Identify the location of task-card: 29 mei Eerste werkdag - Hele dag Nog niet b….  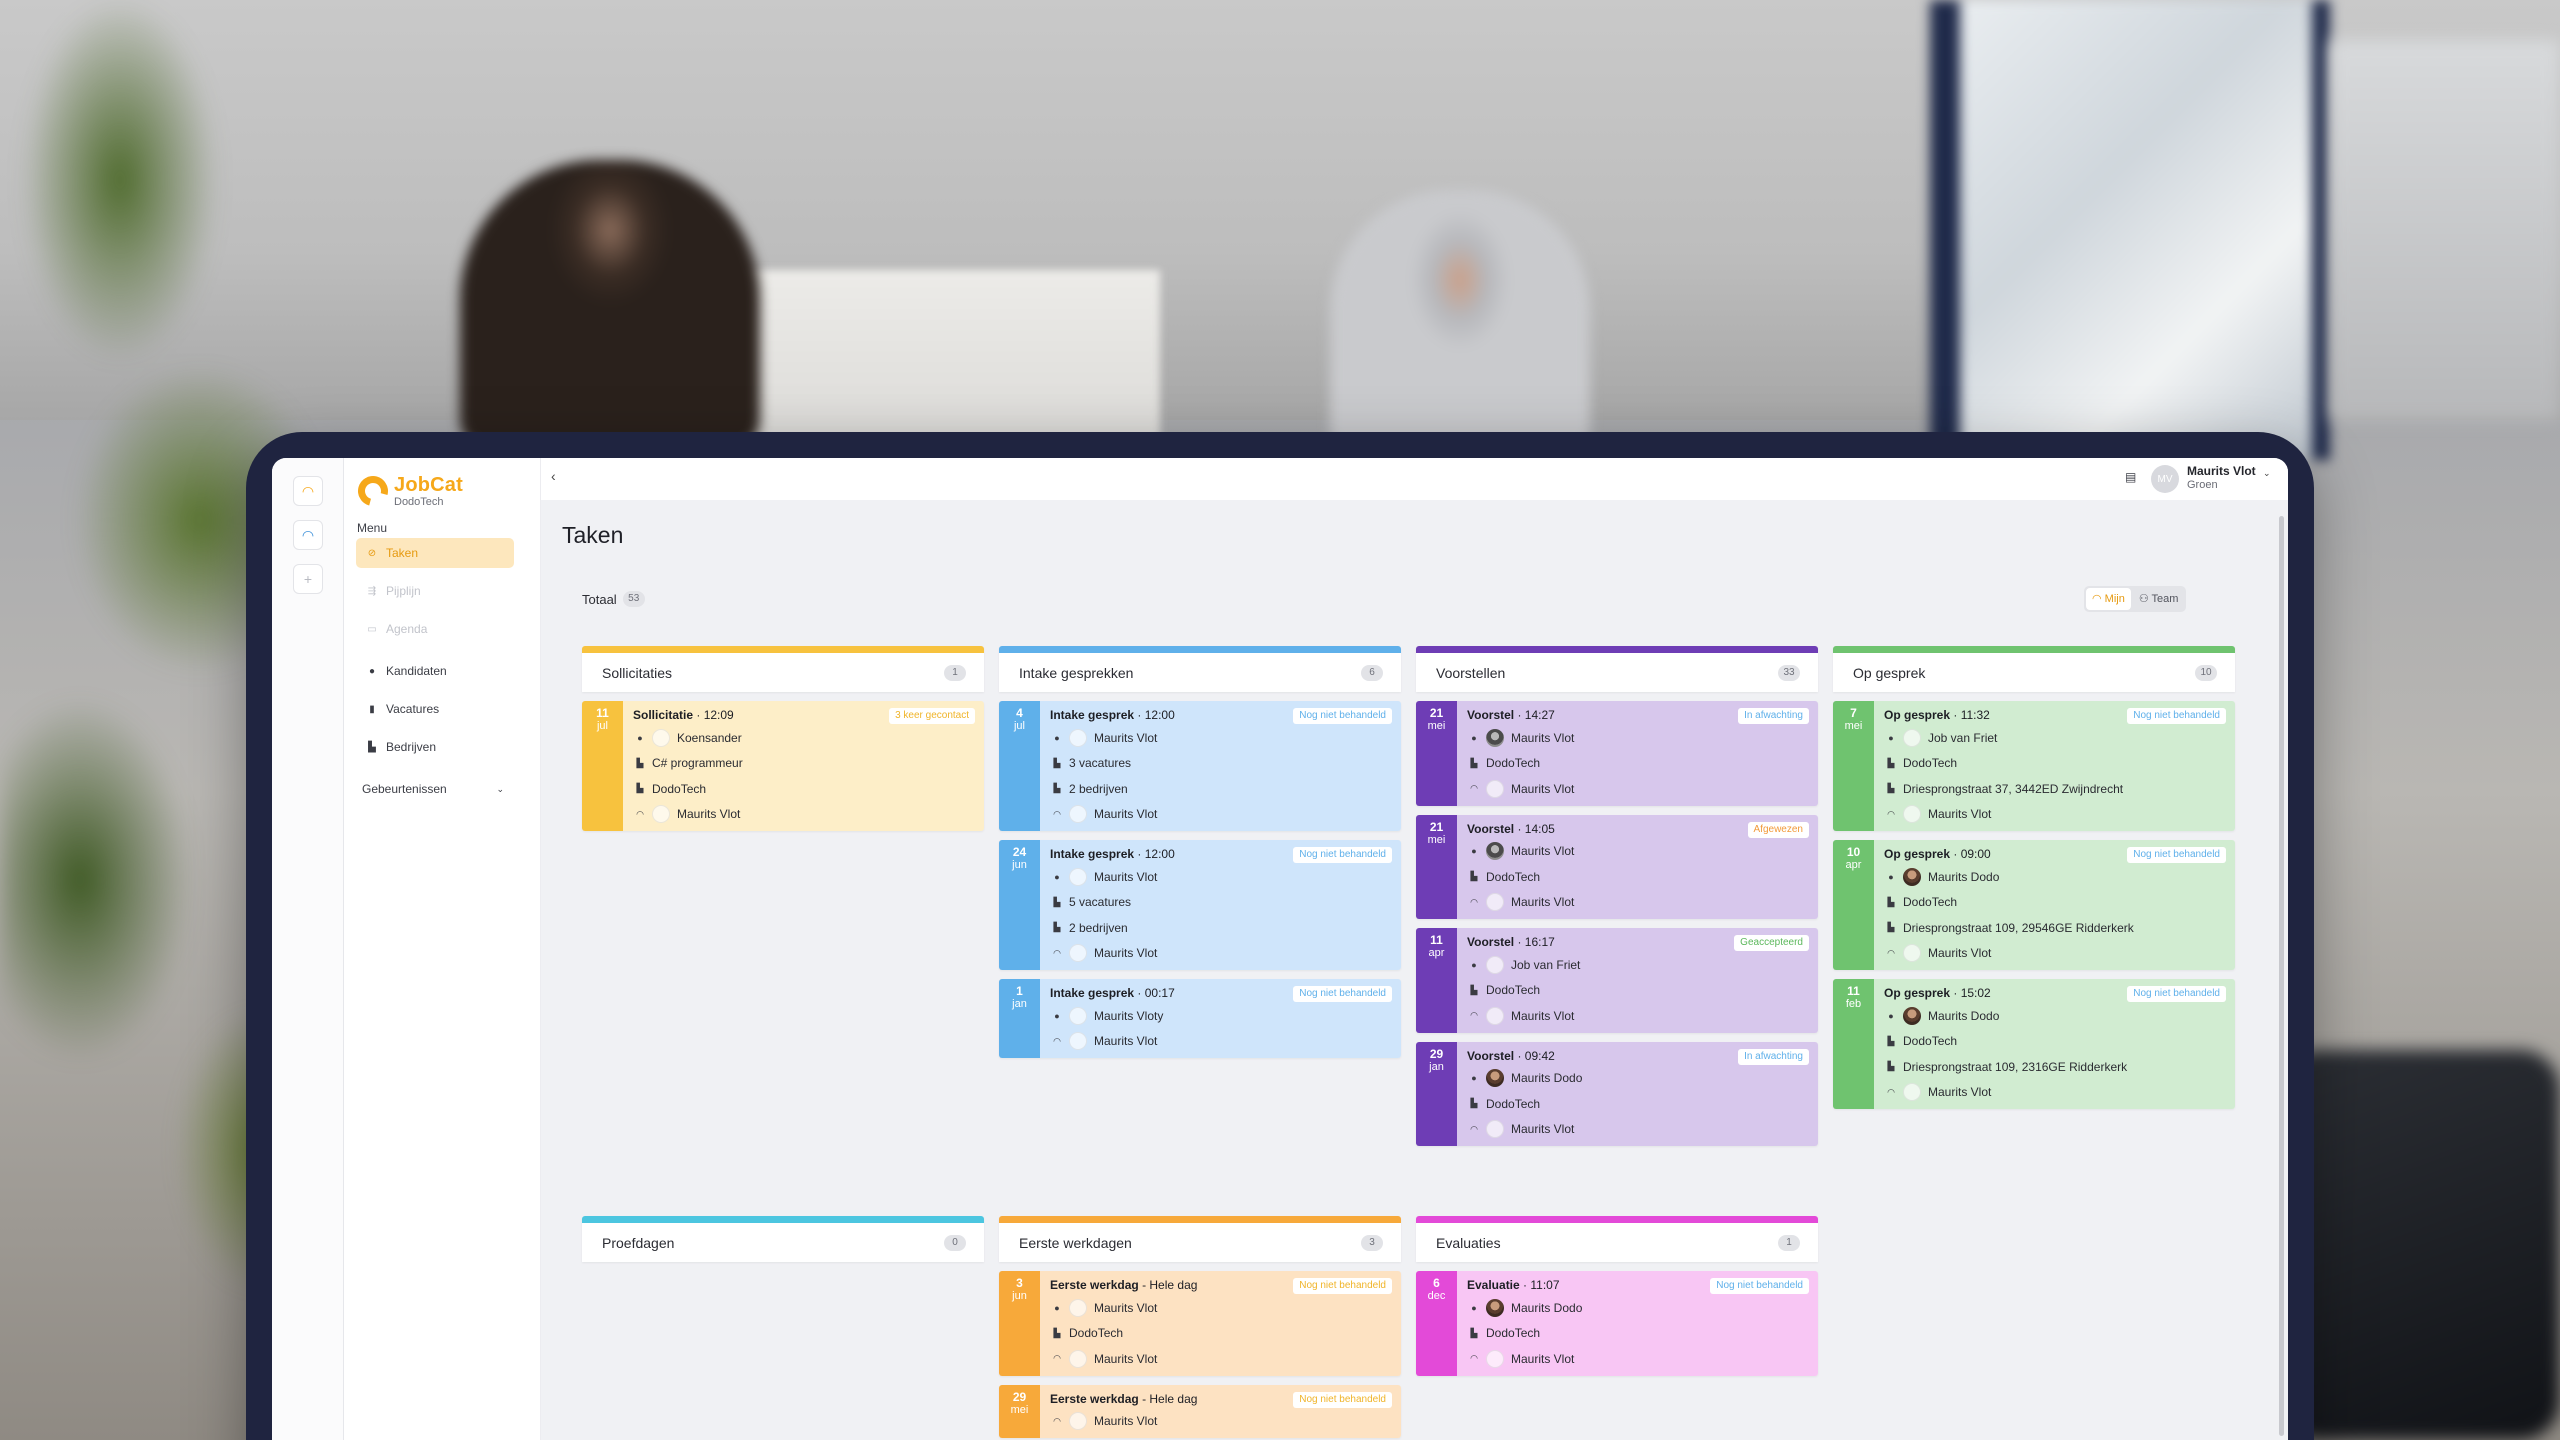
(1200, 1411).